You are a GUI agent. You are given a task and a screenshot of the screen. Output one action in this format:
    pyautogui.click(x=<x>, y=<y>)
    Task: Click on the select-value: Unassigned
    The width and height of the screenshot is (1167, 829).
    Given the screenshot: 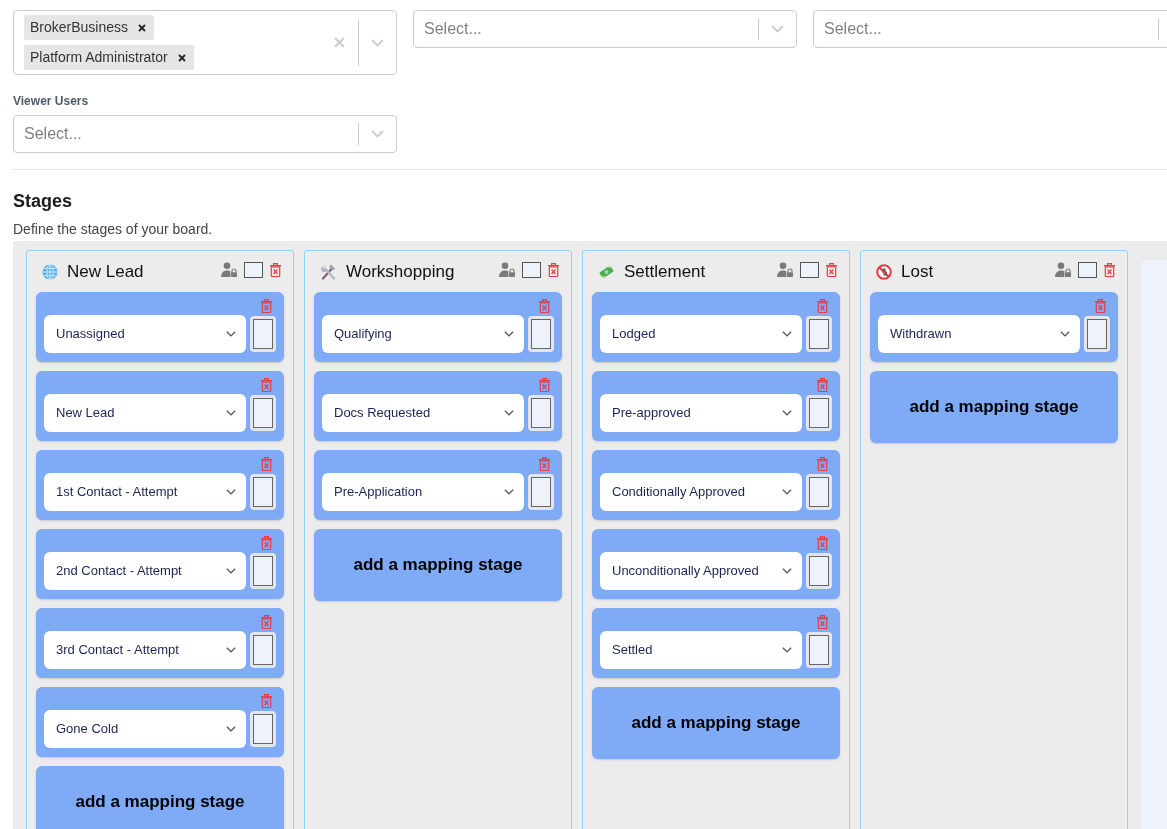 What is the action you would take?
    pyautogui.click(x=91, y=334)
    